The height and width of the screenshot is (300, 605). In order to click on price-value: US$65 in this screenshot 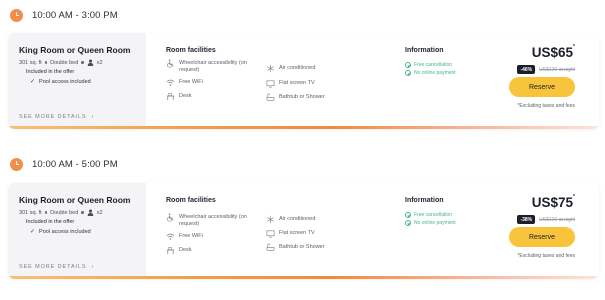, I will do `click(552, 52)`.